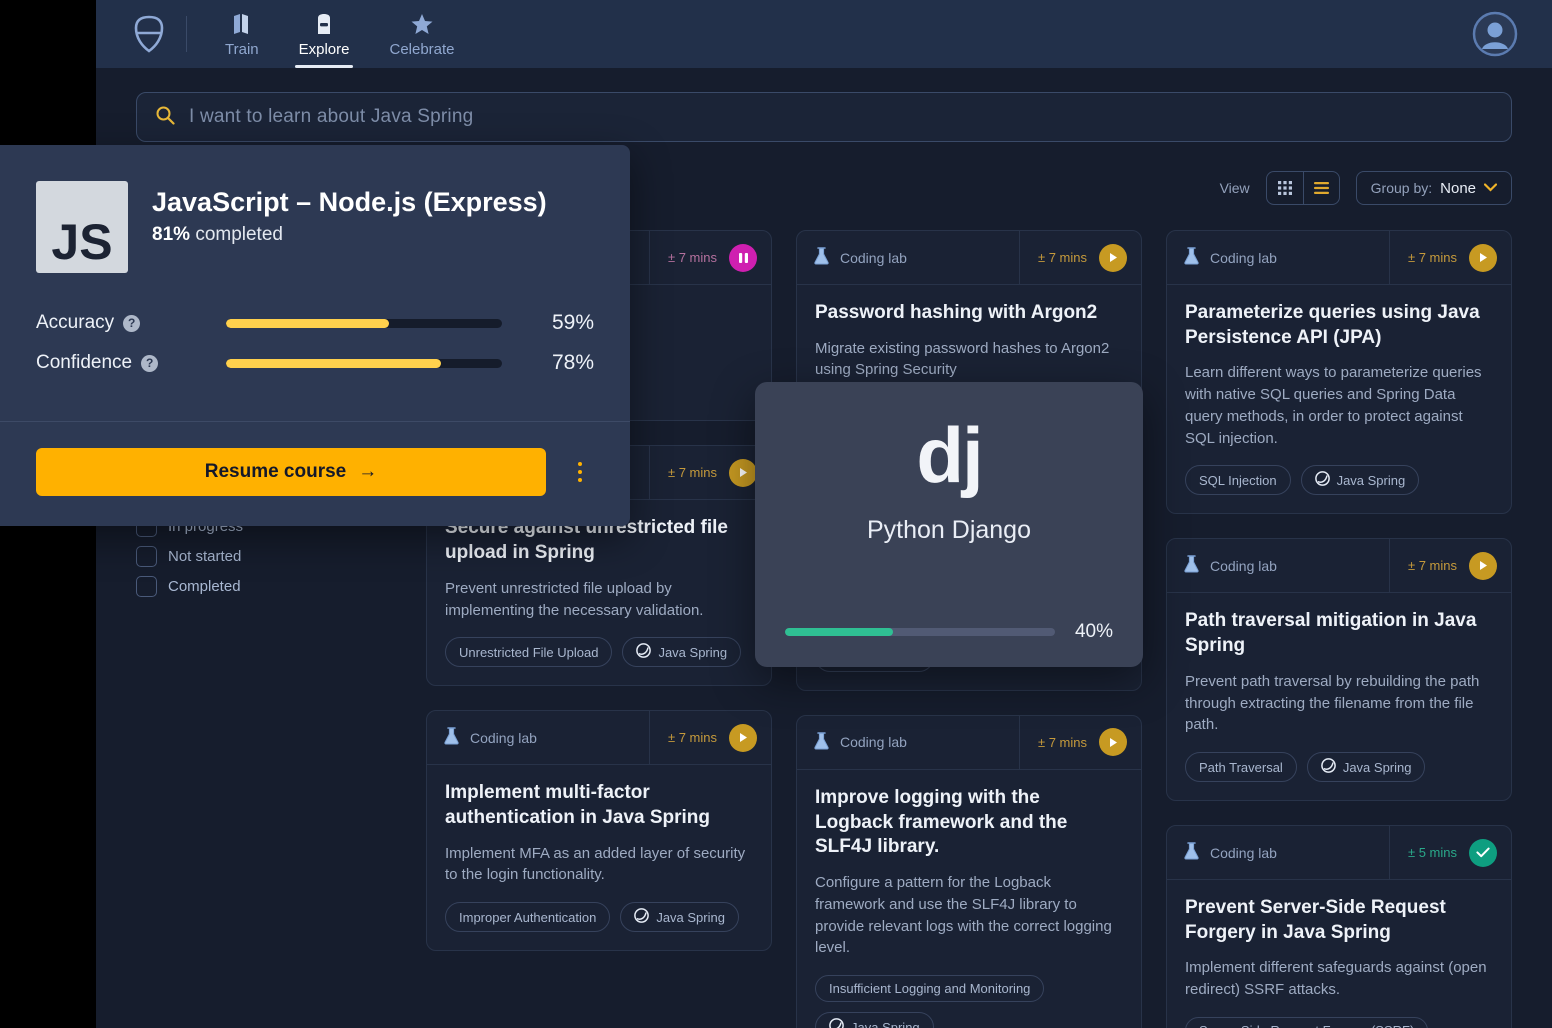 The image size is (1552, 1028). What do you see at coordinates (324, 24) in the screenshot?
I see `backpack-icon` at bounding box center [324, 24].